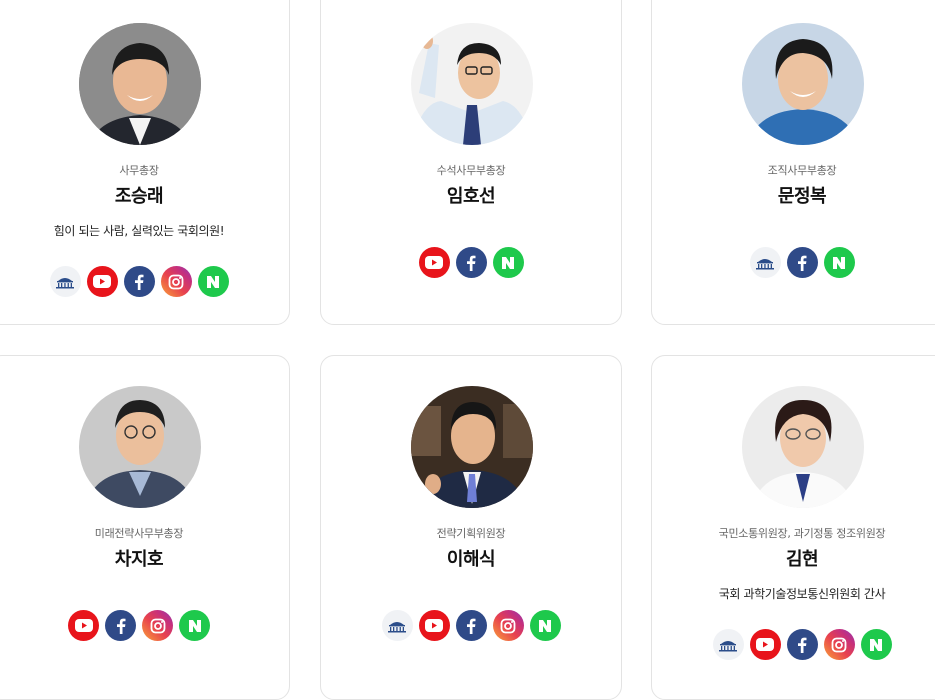 This screenshot has height=700, width=935. What do you see at coordinates (802, 594) in the screenshot?
I see `member-description: 국회 과학기술정보통신위원회 간사` at bounding box center [802, 594].